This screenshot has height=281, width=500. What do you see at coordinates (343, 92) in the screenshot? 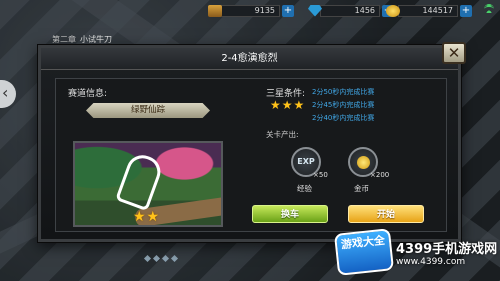
I see `condition-1: 2分50秒内完成比赛` at bounding box center [343, 92].